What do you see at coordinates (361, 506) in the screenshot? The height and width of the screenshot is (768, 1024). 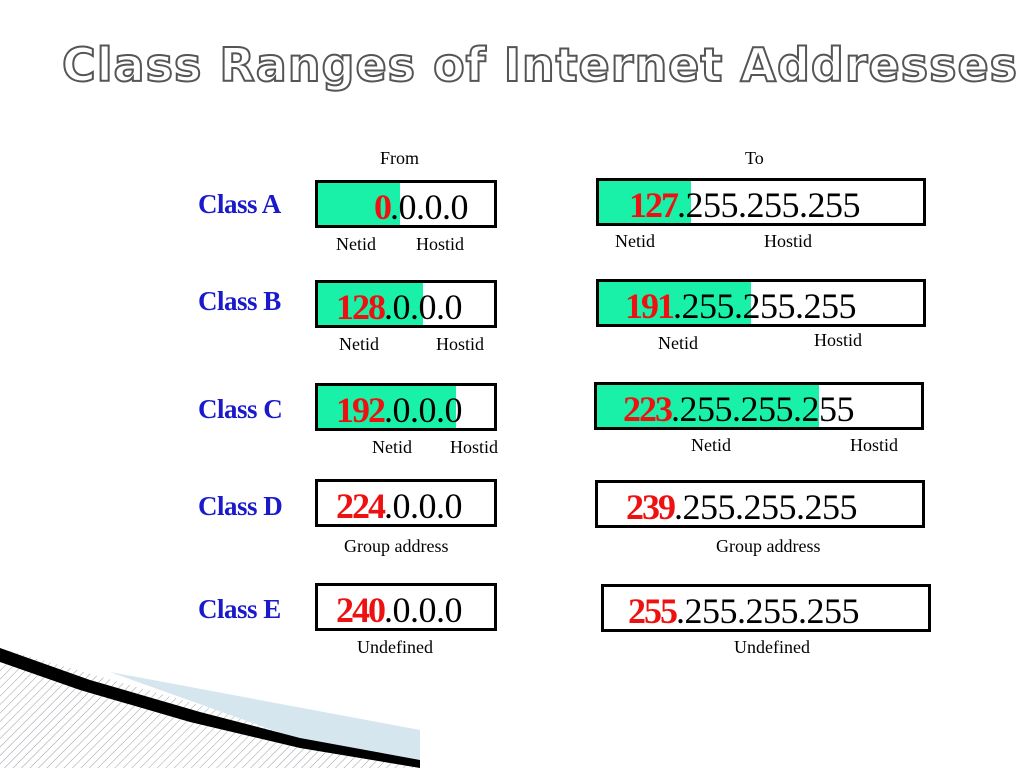 I see `first-octet: 224` at bounding box center [361, 506].